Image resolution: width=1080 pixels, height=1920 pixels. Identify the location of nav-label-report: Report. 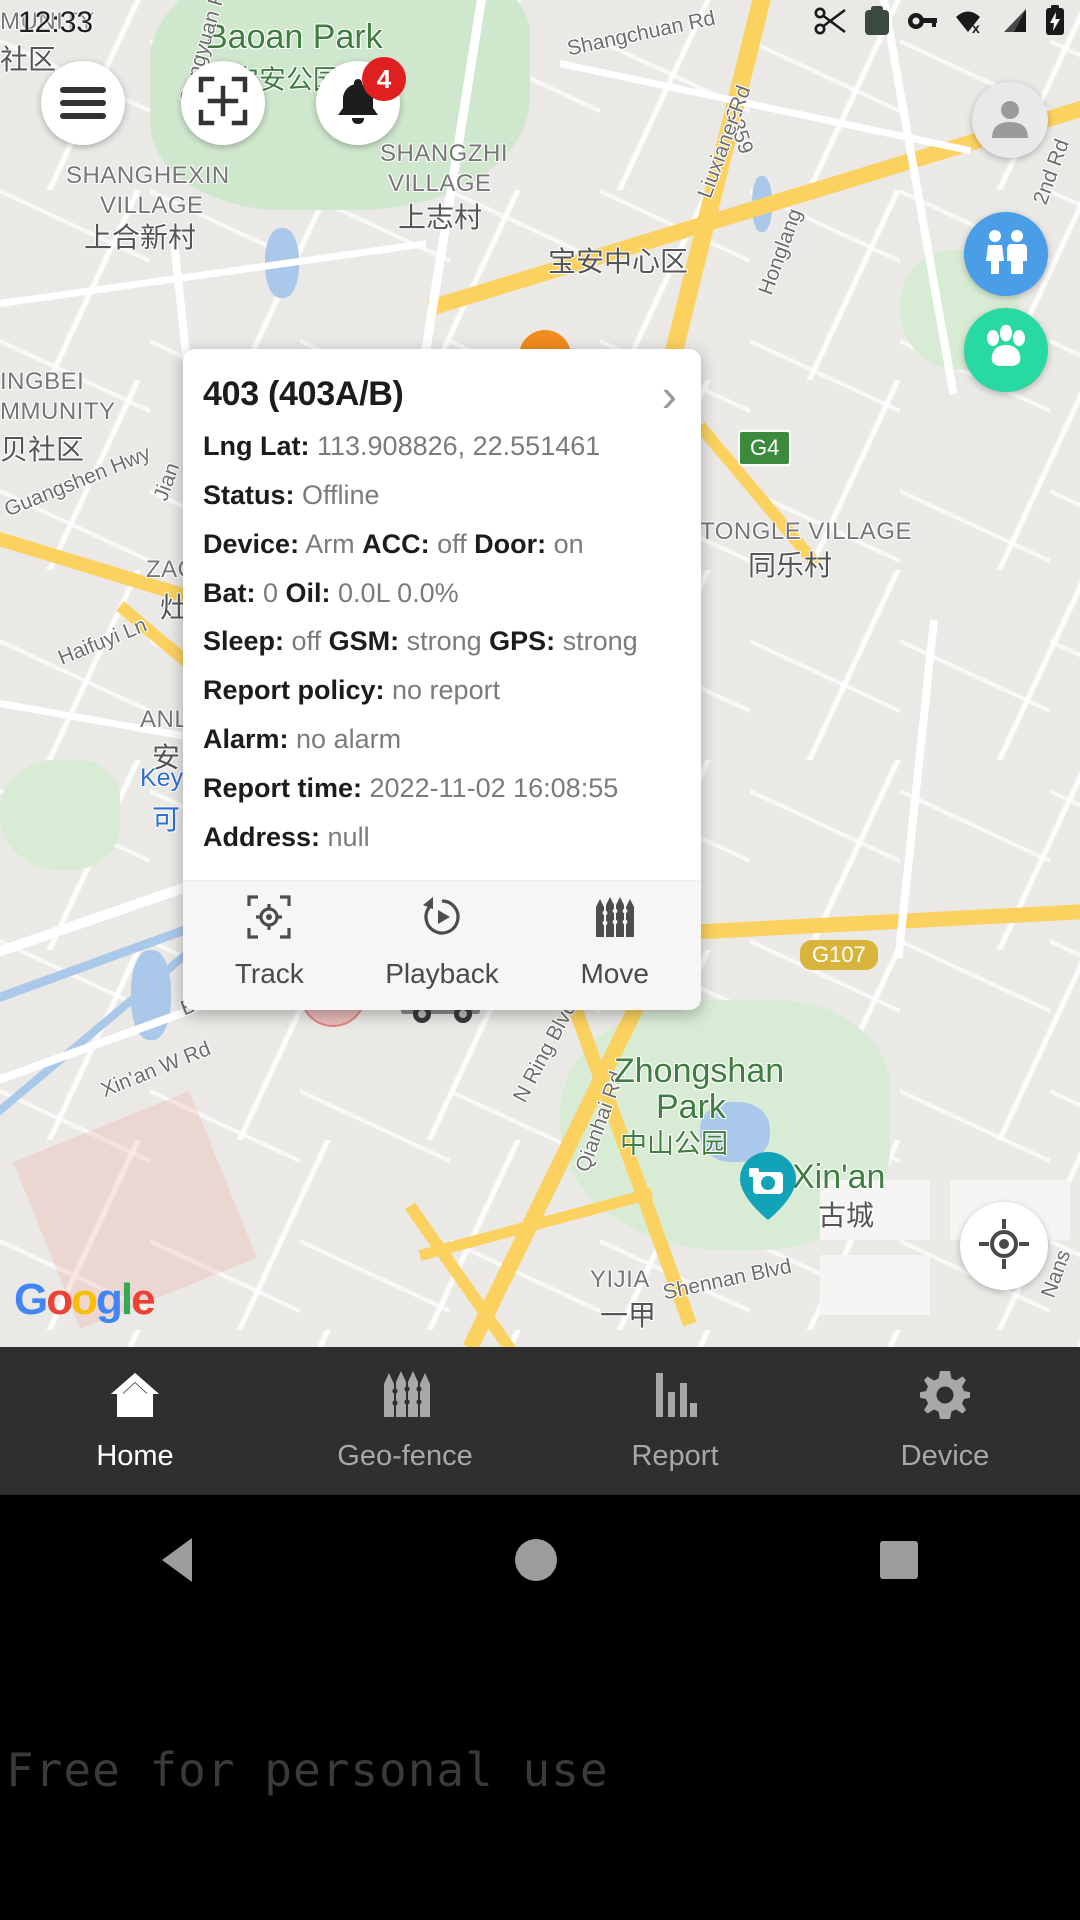
(675, 1455).